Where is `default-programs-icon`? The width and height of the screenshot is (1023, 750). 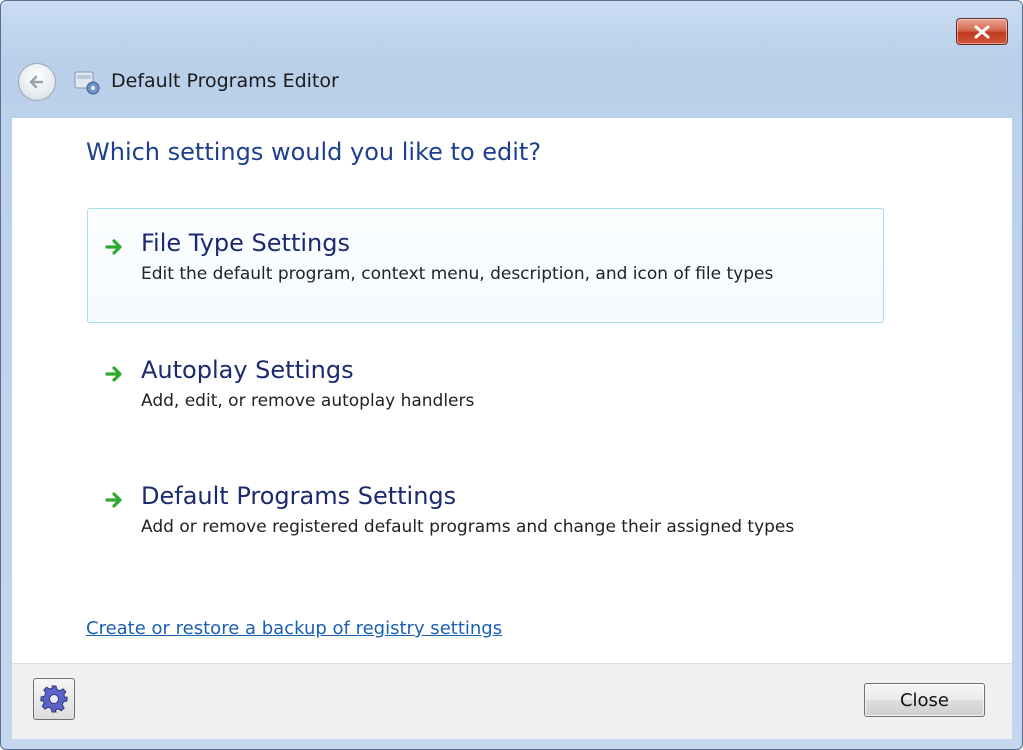
default-programs-icon is located at coordinates (87, 83).